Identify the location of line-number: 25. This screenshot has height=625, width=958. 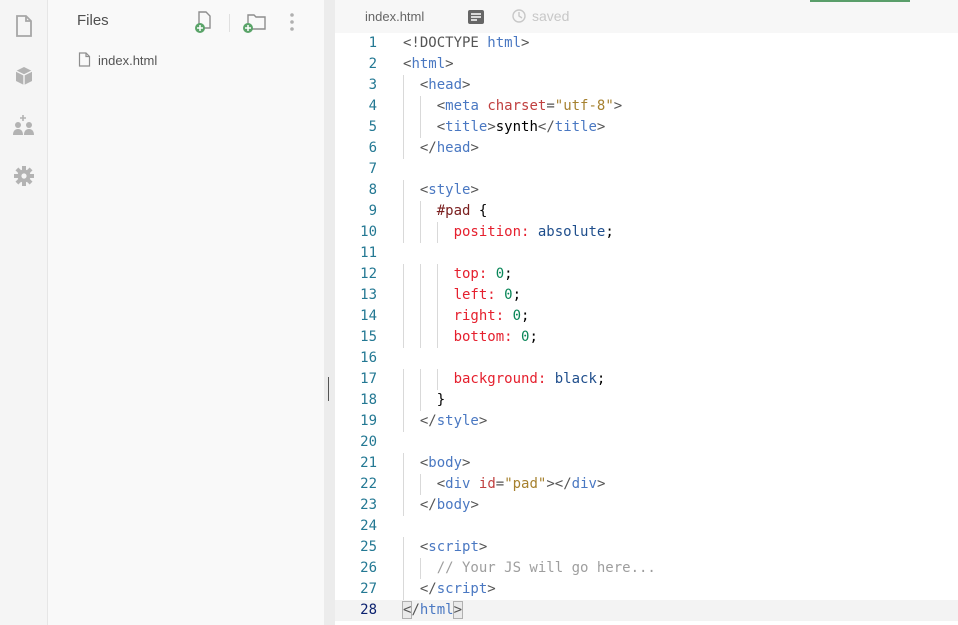
(368, 547).